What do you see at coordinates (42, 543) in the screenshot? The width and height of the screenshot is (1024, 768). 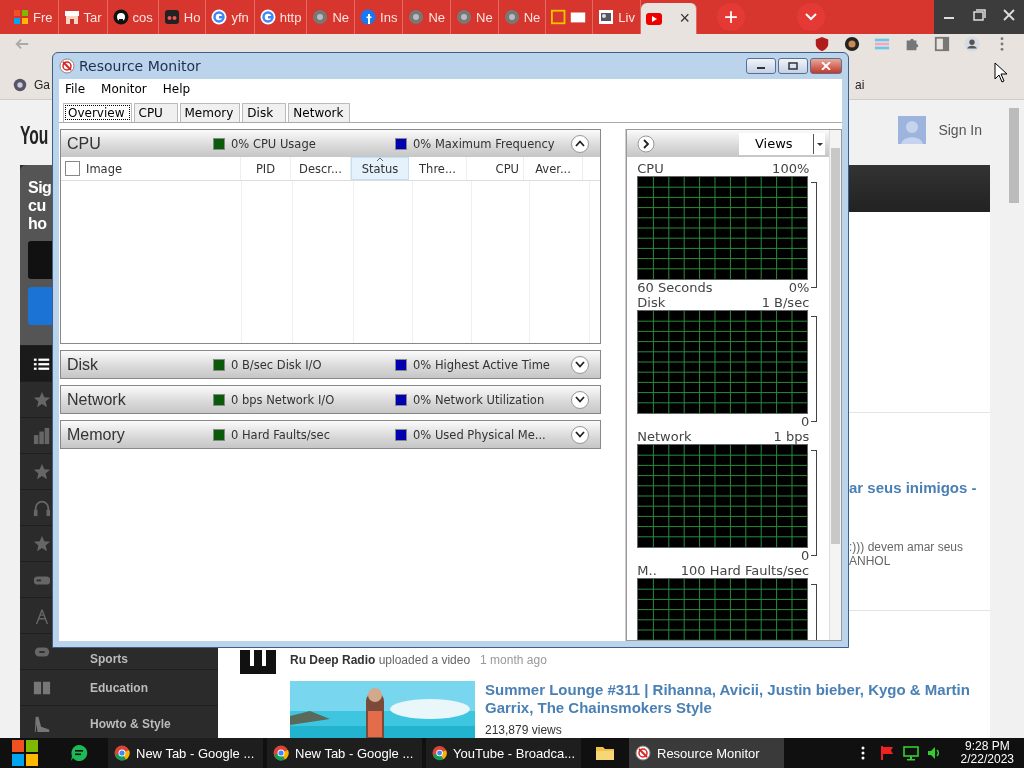 I see `star-icon` at bounding box center [42, 543].